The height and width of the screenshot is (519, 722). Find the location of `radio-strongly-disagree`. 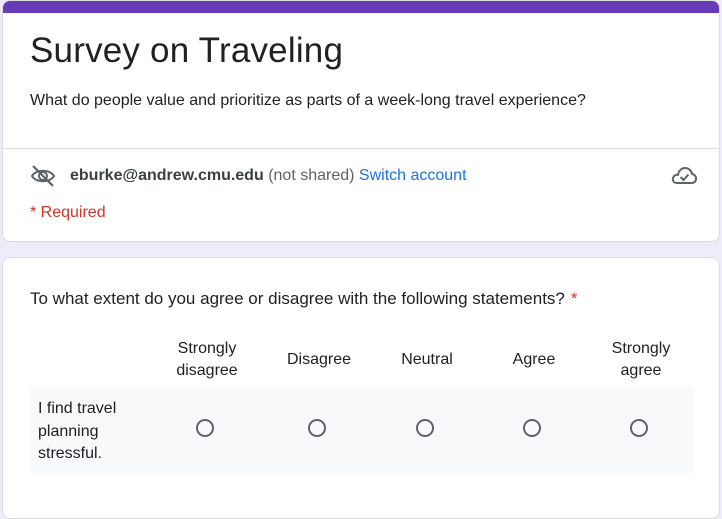

radio-strongly-disagree is located at coordinates (205, 428).